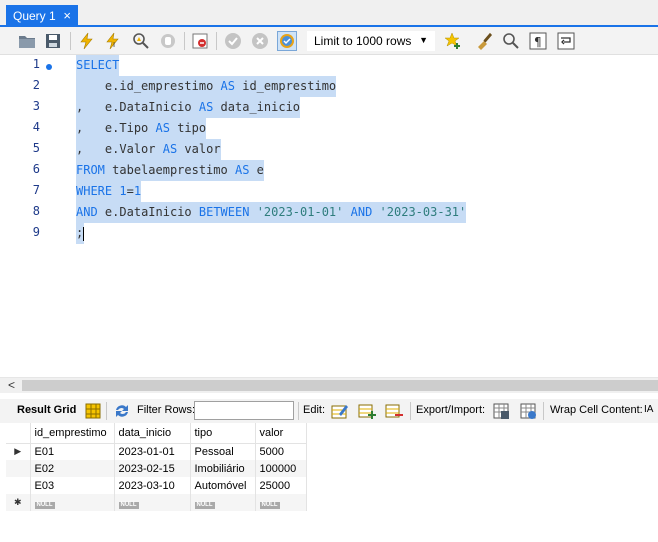  I want to click on new-row-asterisk-icon: ✱, so click(18, 502).